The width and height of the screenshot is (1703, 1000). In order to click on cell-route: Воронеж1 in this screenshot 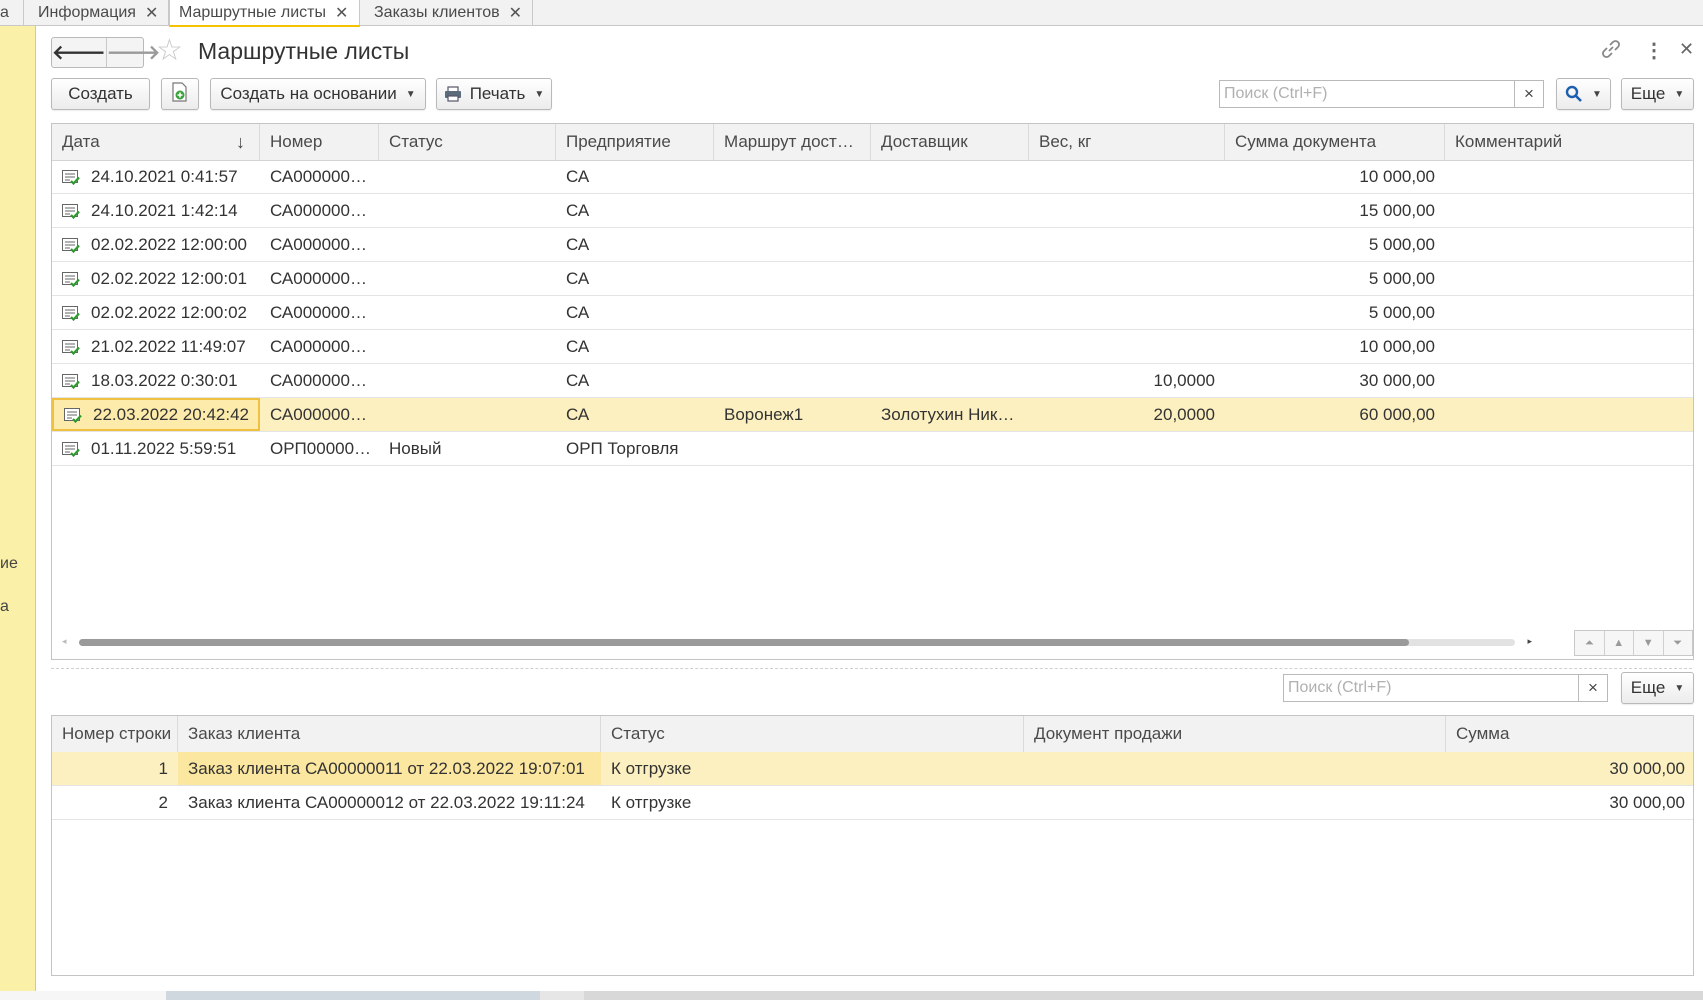, I will do `click(792, 414)`.